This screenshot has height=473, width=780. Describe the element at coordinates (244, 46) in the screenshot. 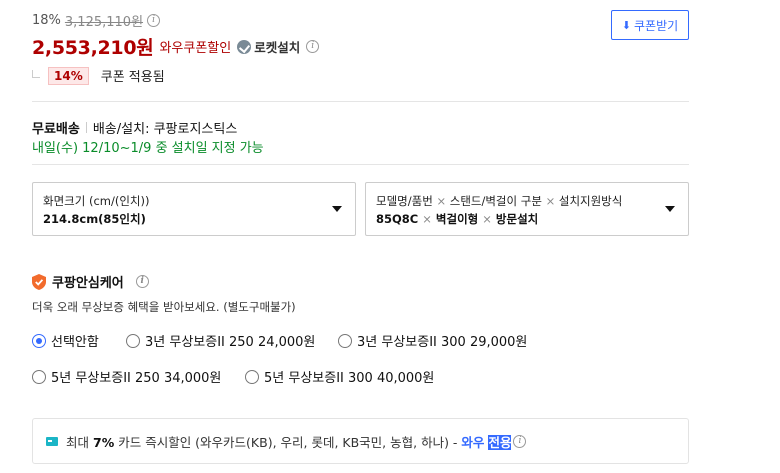

I see `rocket-install-icon` at that location.